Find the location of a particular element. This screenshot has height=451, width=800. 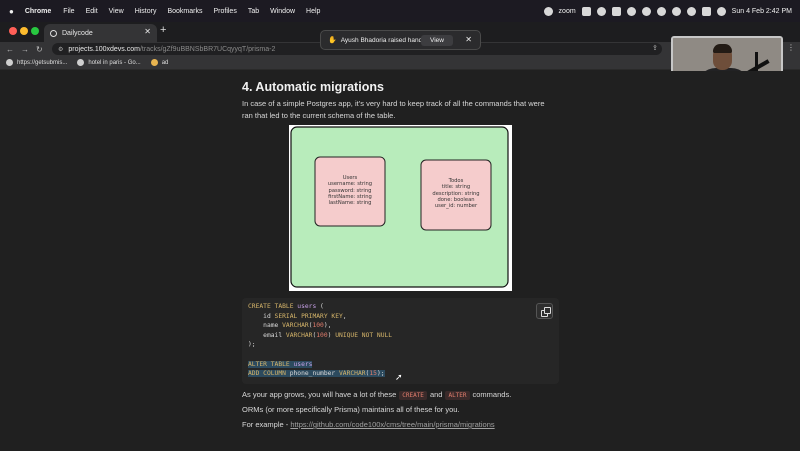

raised-hand-notification: ✋ Ayush Bhadoria raised hand View ✕ is located at coordinates (400, 40).